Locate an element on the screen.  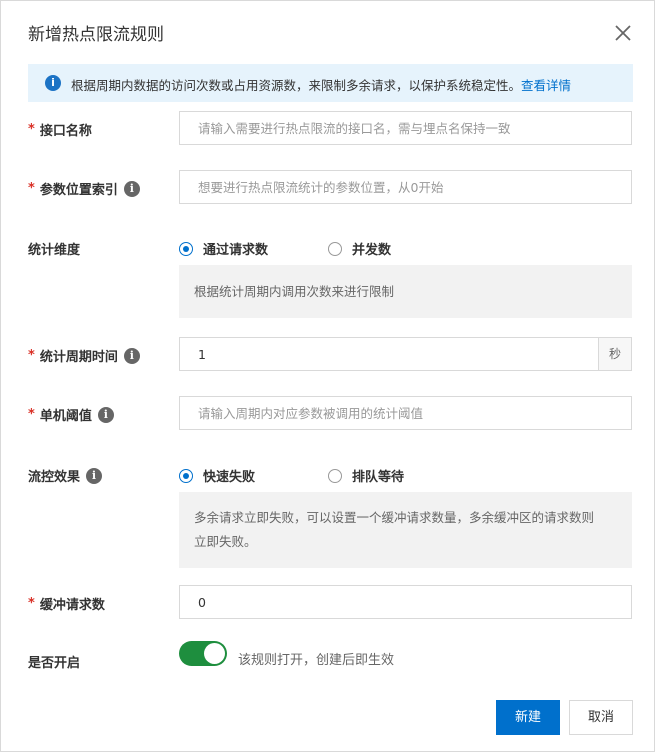
enabled-label: 是否开启 is located at coordinates (54, 661).